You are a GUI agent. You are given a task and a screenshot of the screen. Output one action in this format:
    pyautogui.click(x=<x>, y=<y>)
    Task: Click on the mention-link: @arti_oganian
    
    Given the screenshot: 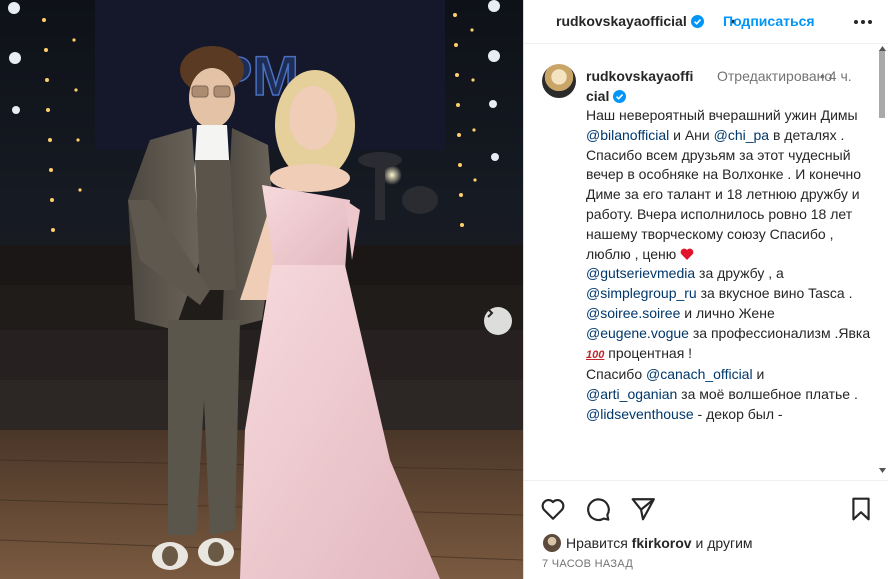 What is the action you would take?
    pyautogui.click(x=631, y=394)
    